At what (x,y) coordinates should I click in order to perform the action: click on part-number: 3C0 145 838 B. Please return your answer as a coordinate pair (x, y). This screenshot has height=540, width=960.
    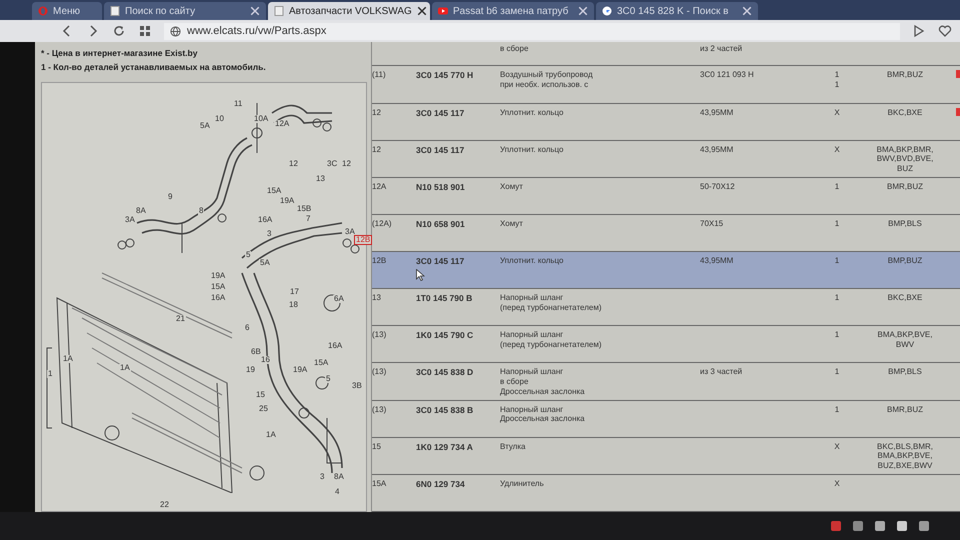
    Looking at the image, I should click on (445, 409).